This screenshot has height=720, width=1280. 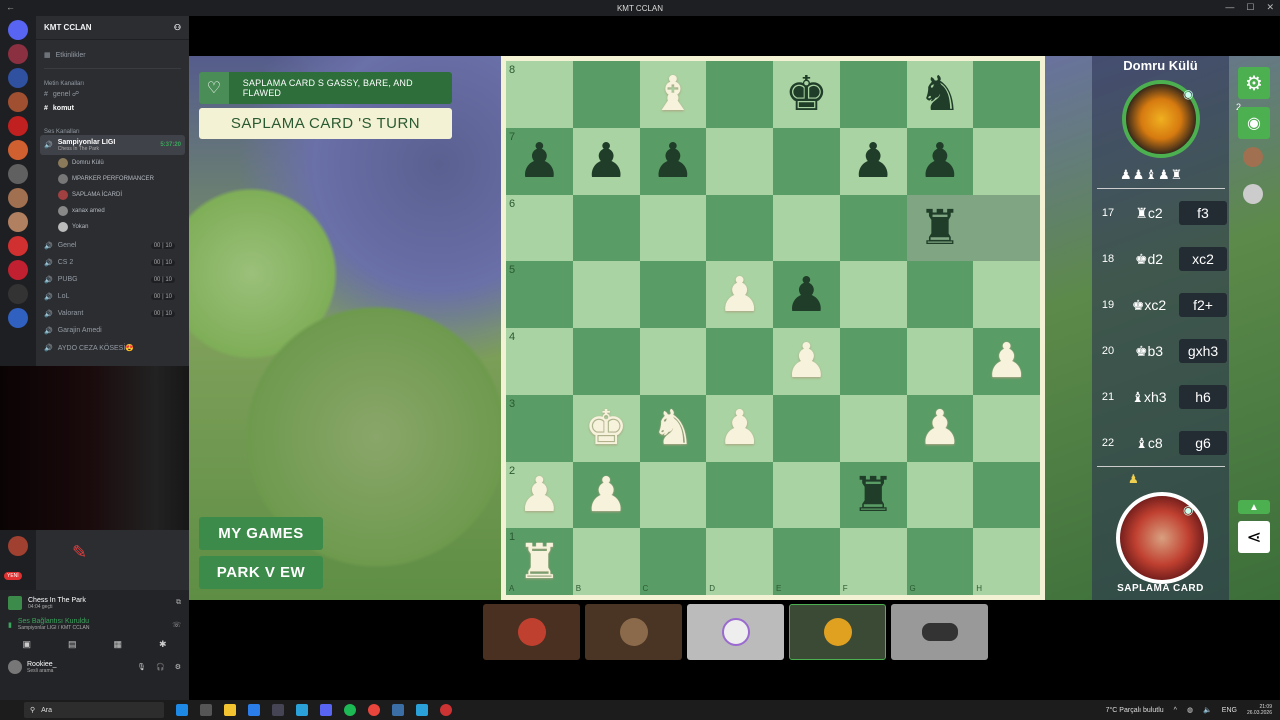 What do you see at coordinates (873, 294) in the screenshot?
I see `board-square-f5` at bounding box center [873, 294].